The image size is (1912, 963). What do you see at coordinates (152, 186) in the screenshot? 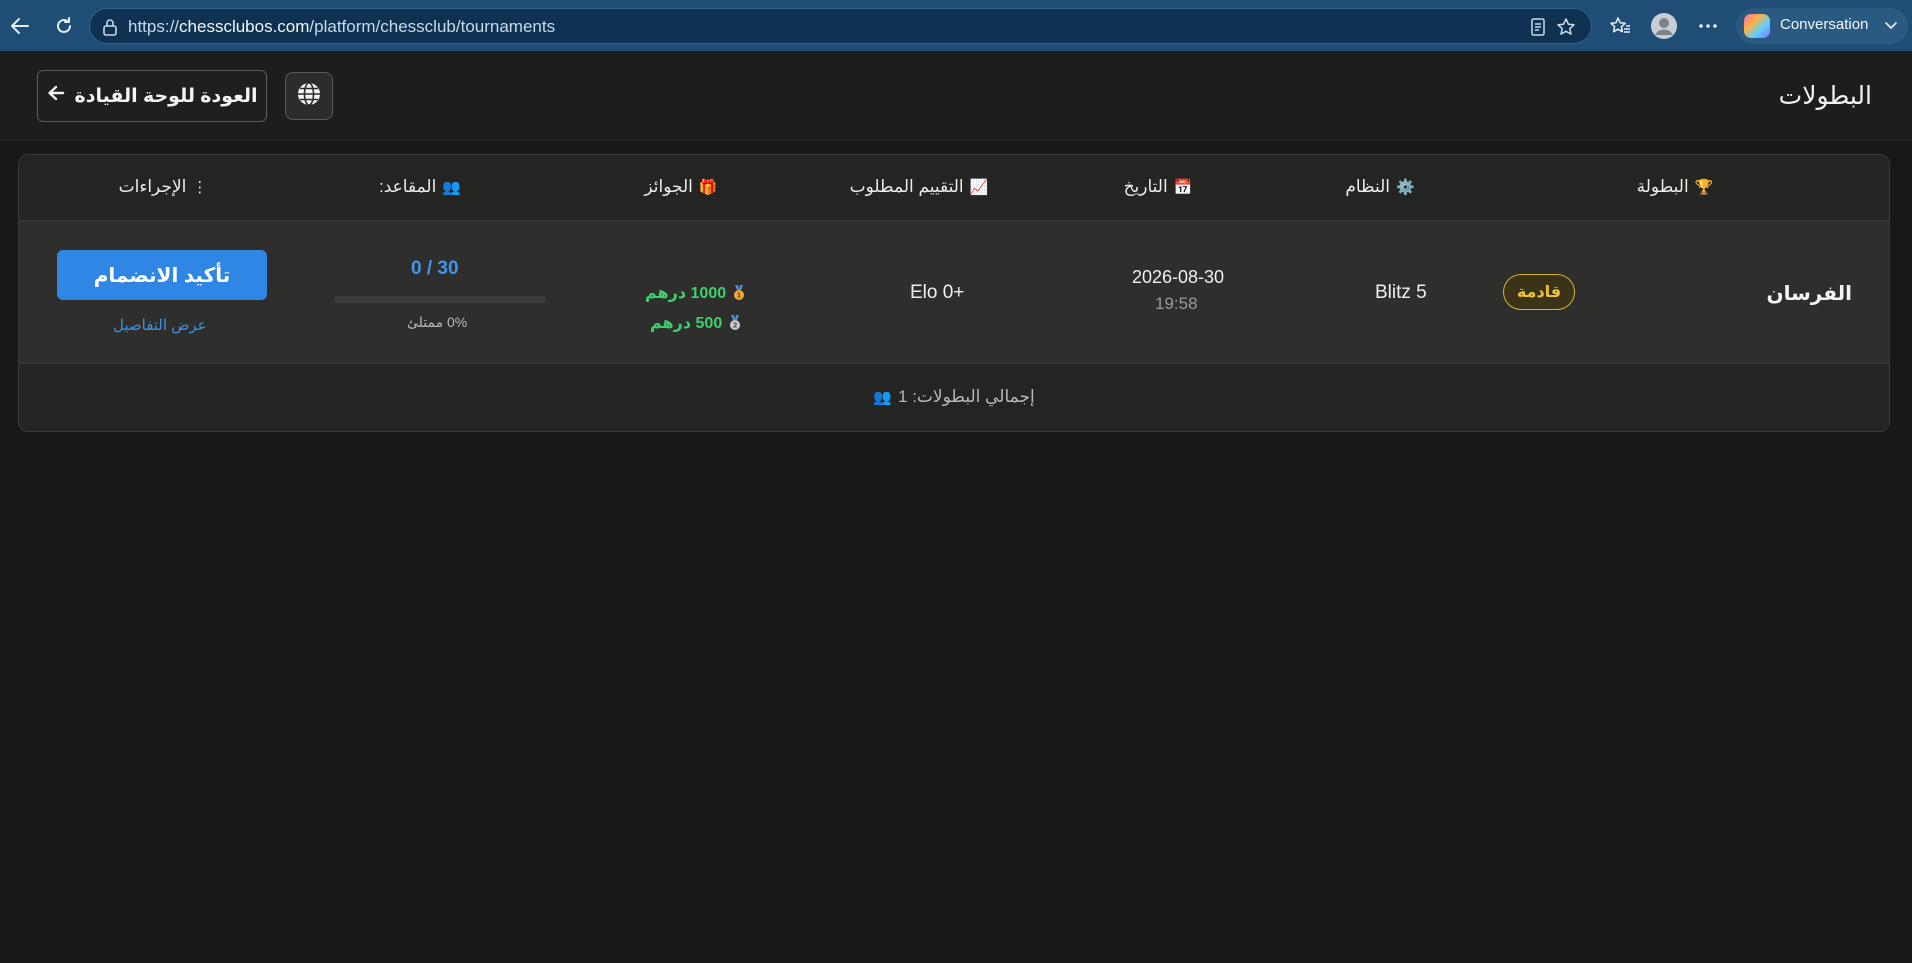
I see `column-label: الإجراءات` at bounding box center [152, 186].